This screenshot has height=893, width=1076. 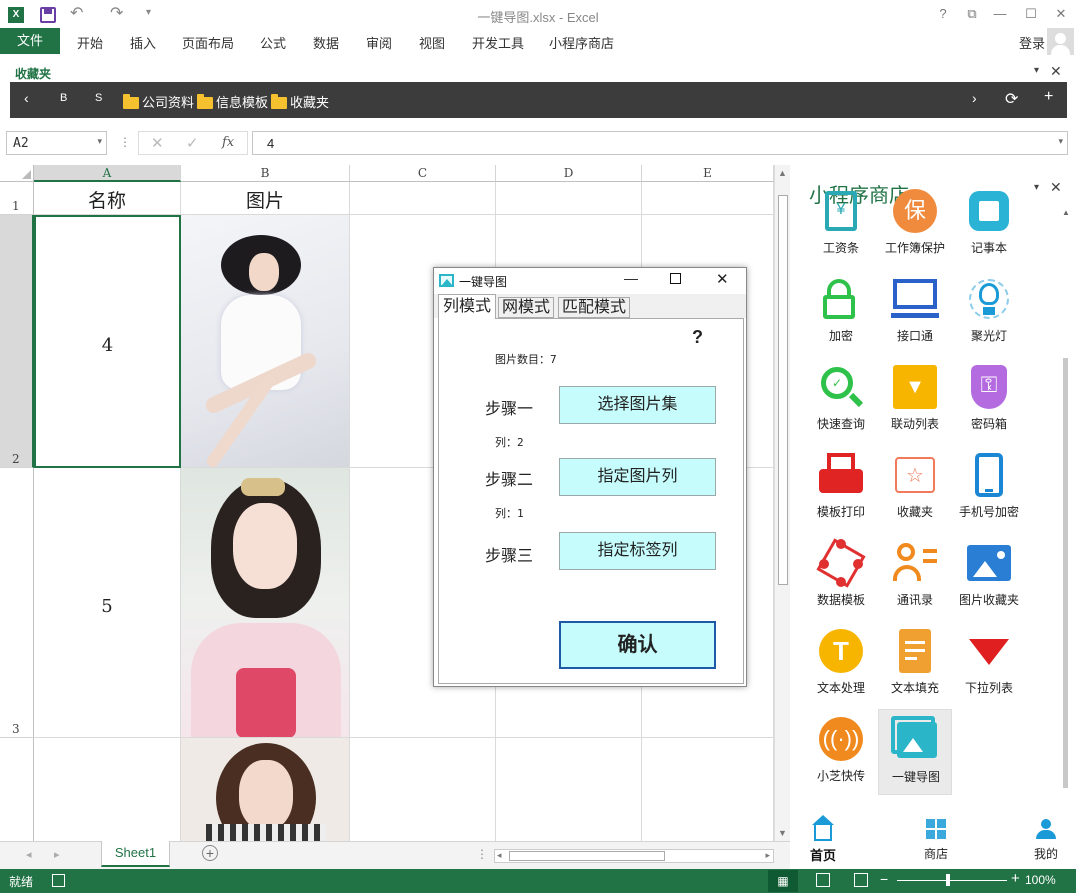 What do you see at coordinates (936, 840) in the screenshot?
I see `nav-store: 商店` at bounding box center [936, 840].